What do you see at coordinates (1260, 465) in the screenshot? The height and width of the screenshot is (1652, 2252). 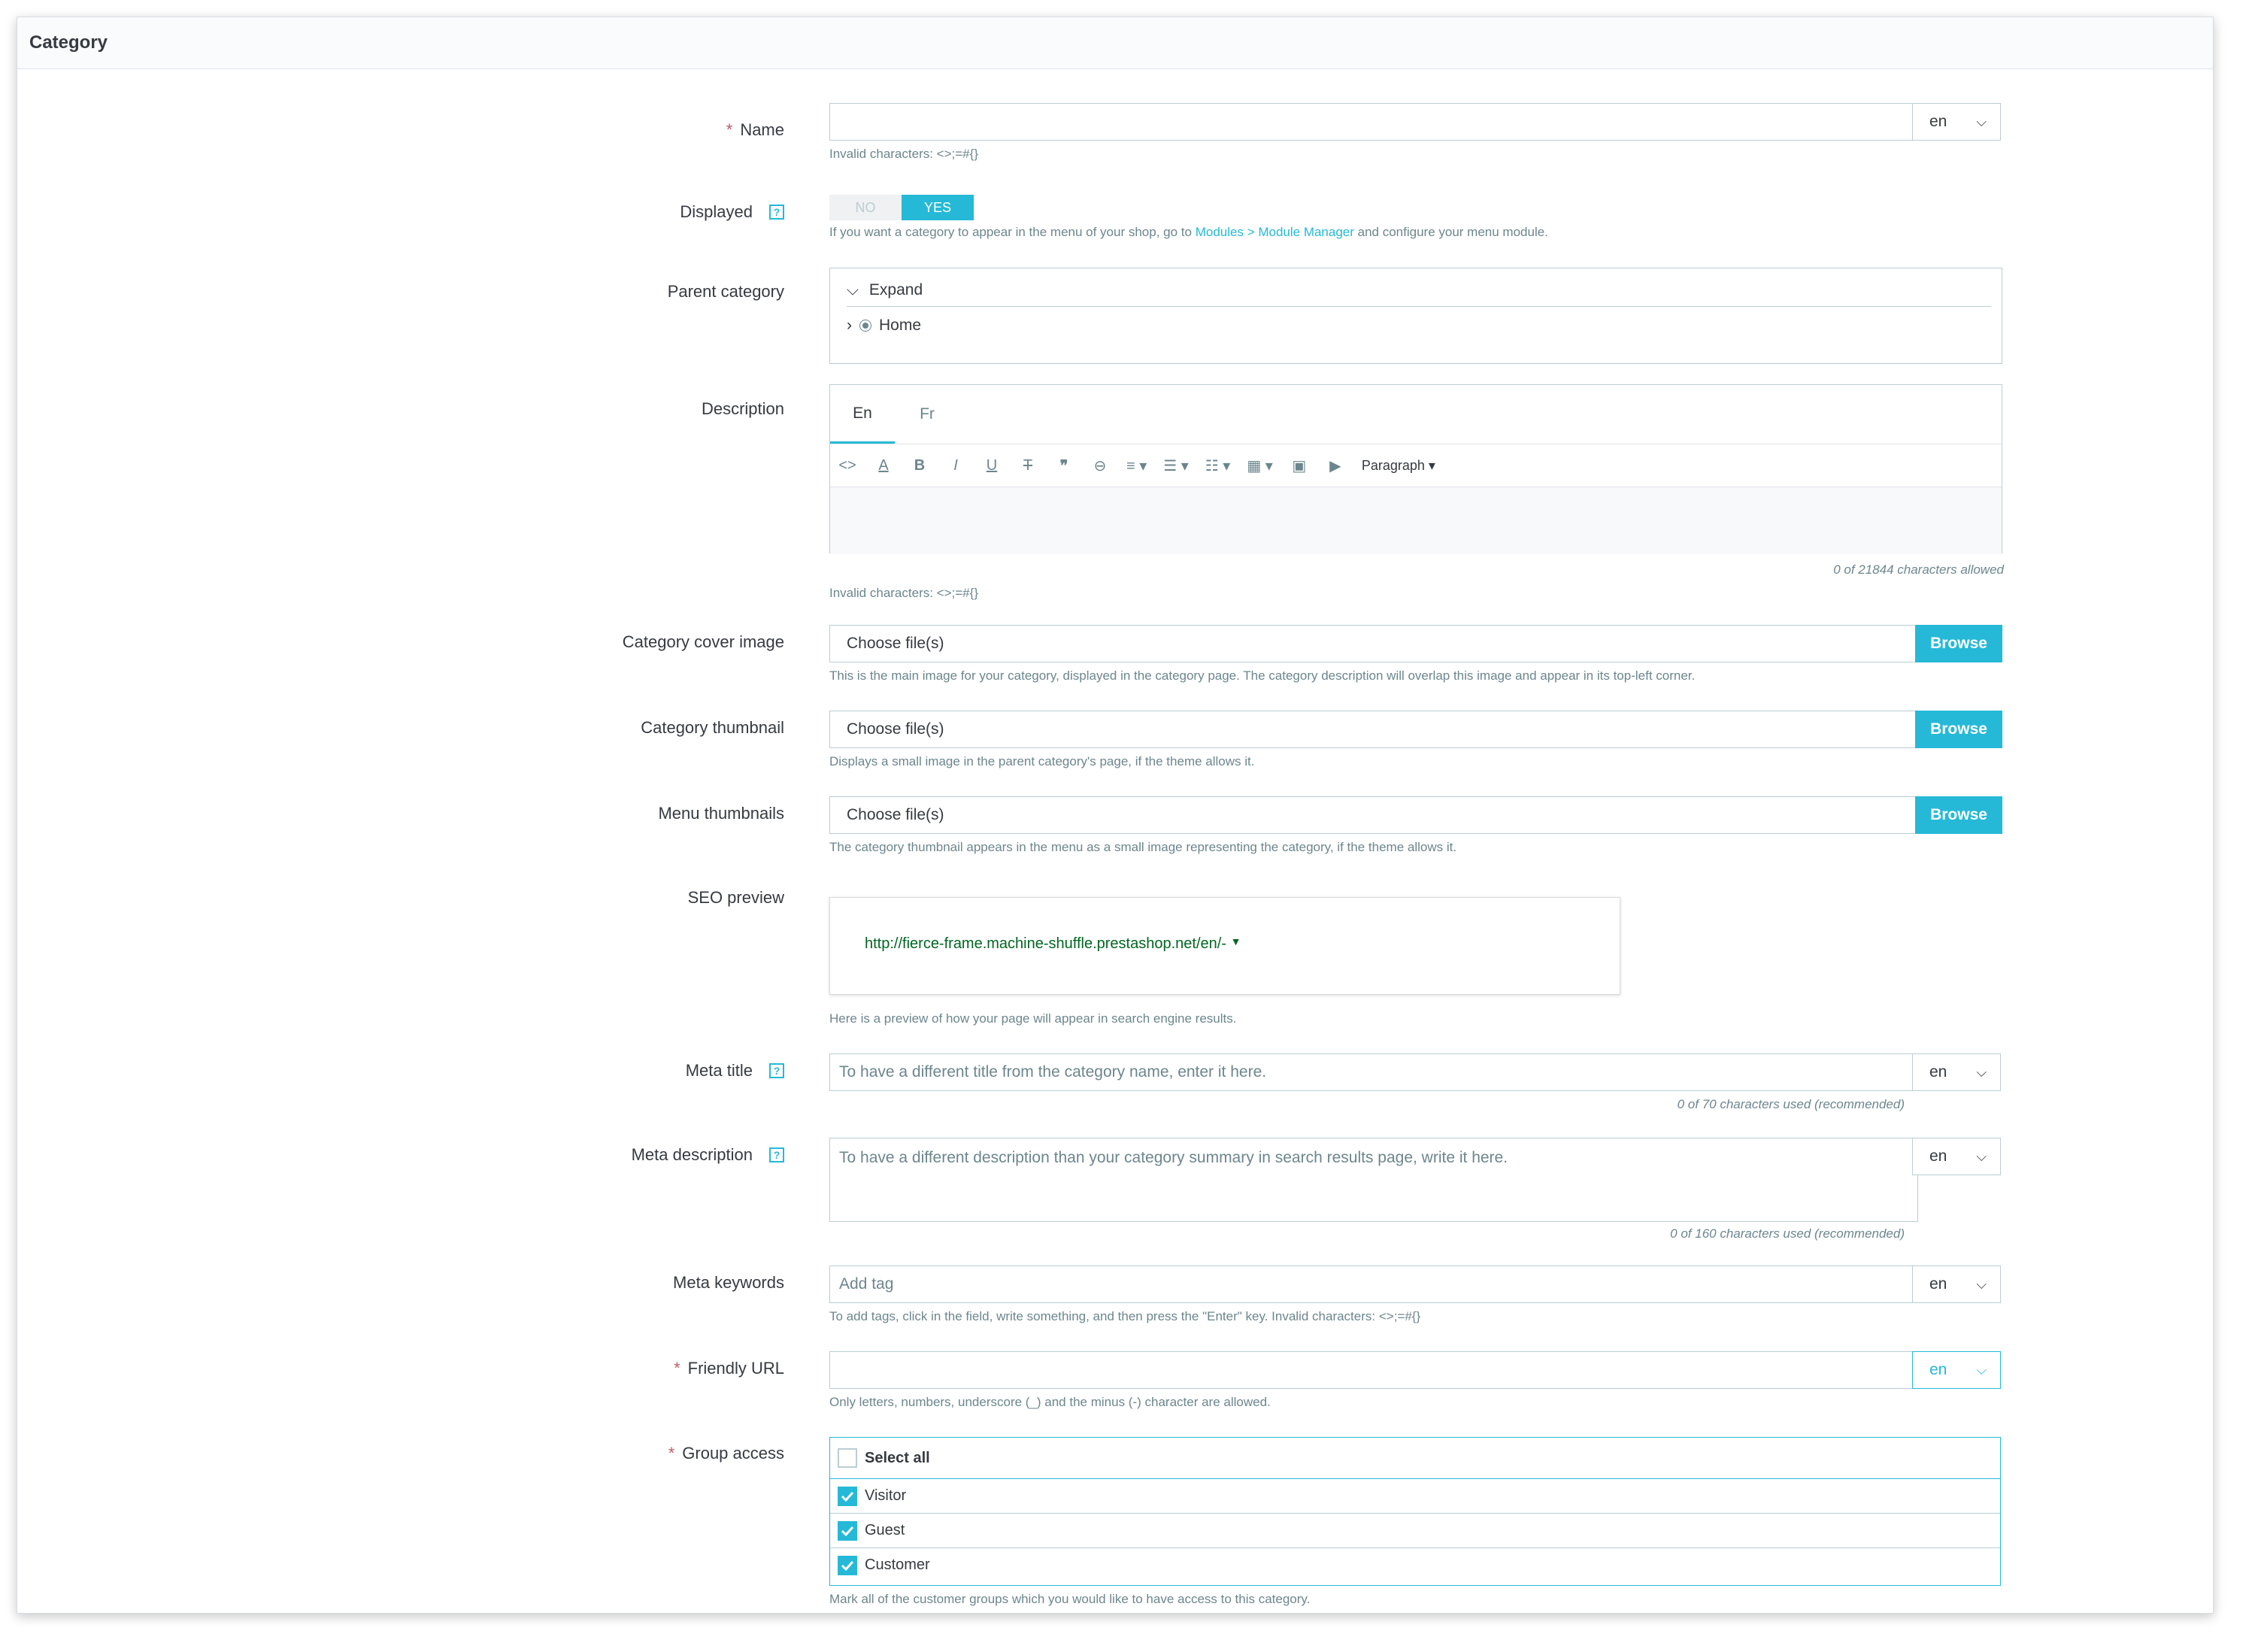 I see `table-icon: ▦ ▾` at bounding box center [1260, 465].